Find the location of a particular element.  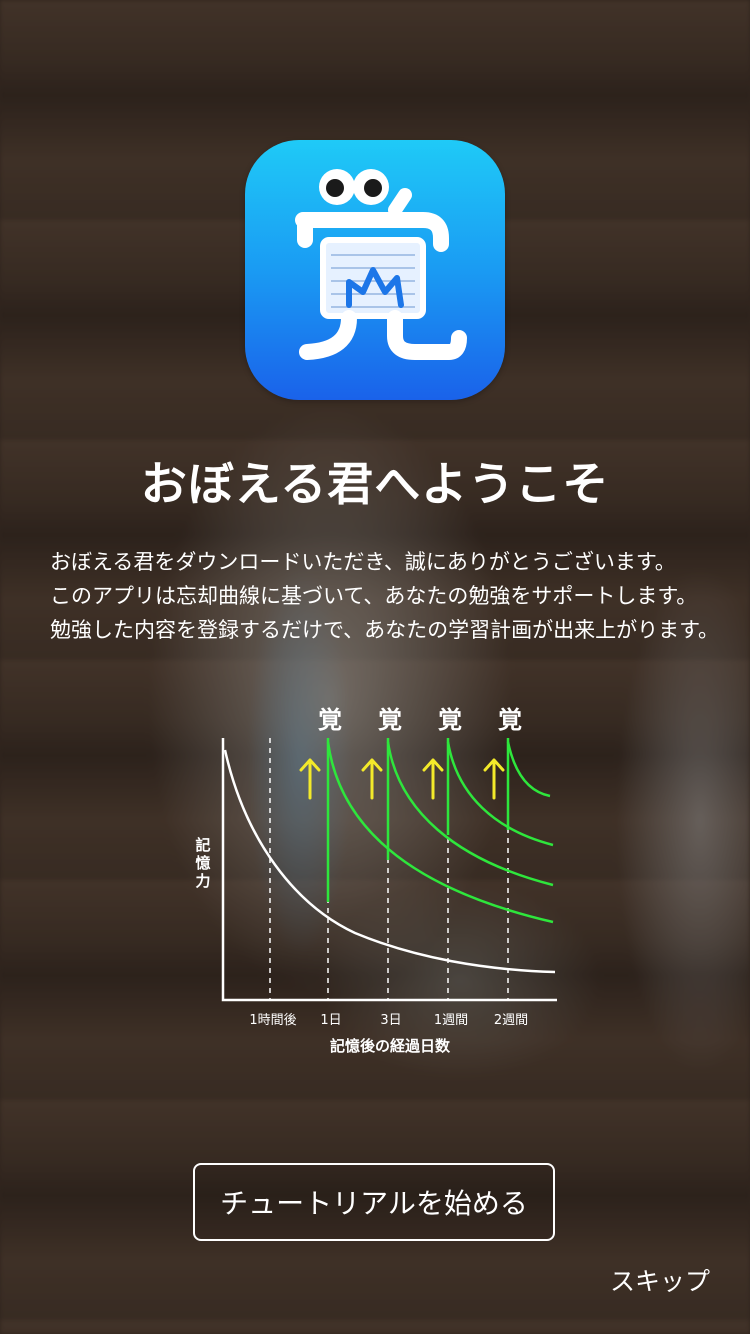

x-axis-label: 記憶後の経過日数 is located at coordinates (390, 1046).